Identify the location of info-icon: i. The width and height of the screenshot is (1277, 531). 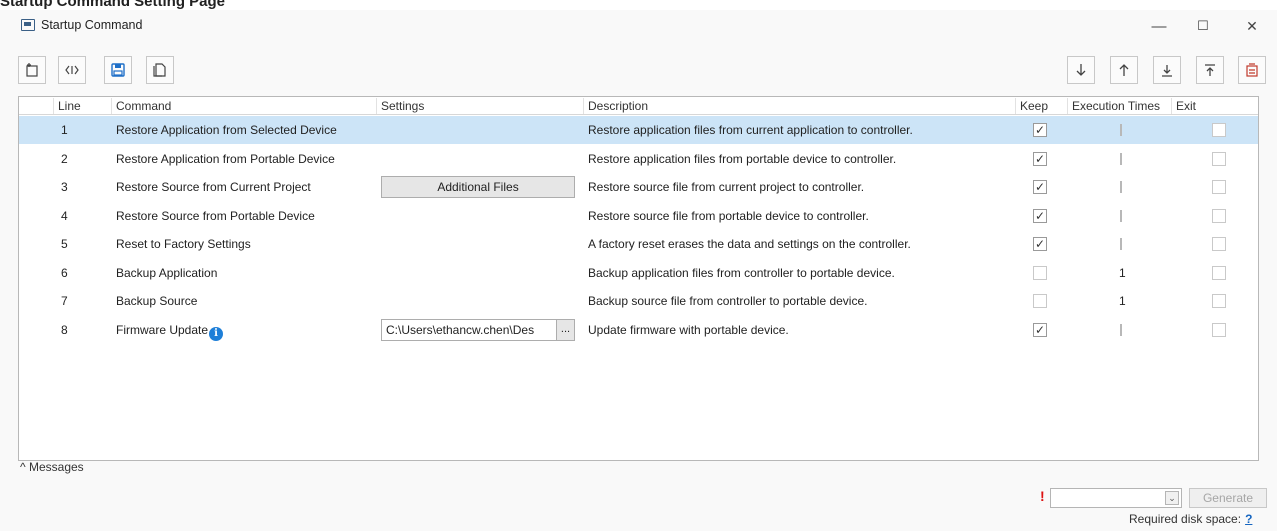
(216, 333).